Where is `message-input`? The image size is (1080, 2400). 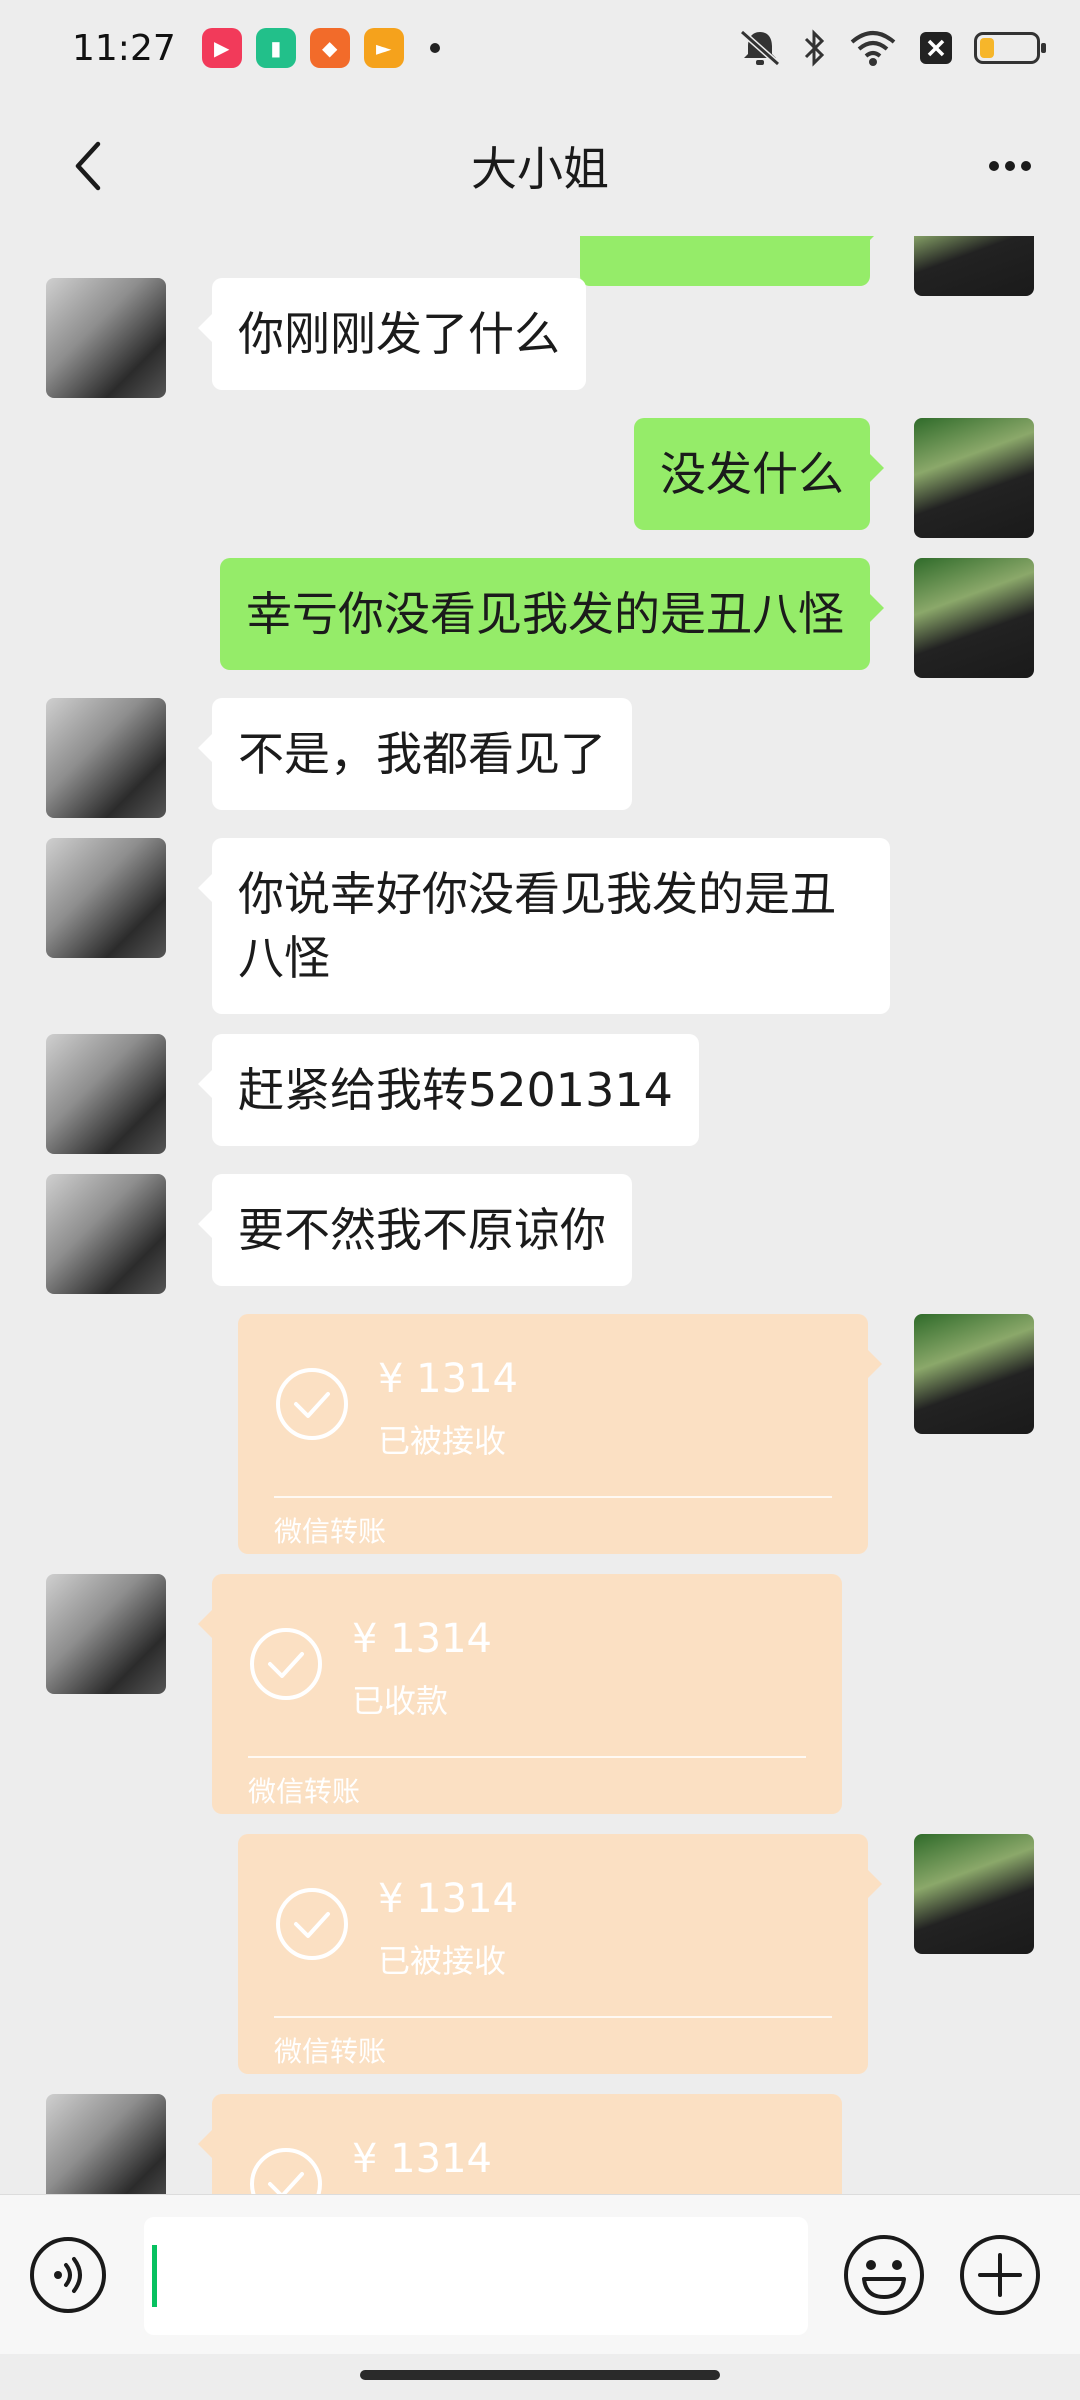 message-input is located at coordinates (476, 2276).